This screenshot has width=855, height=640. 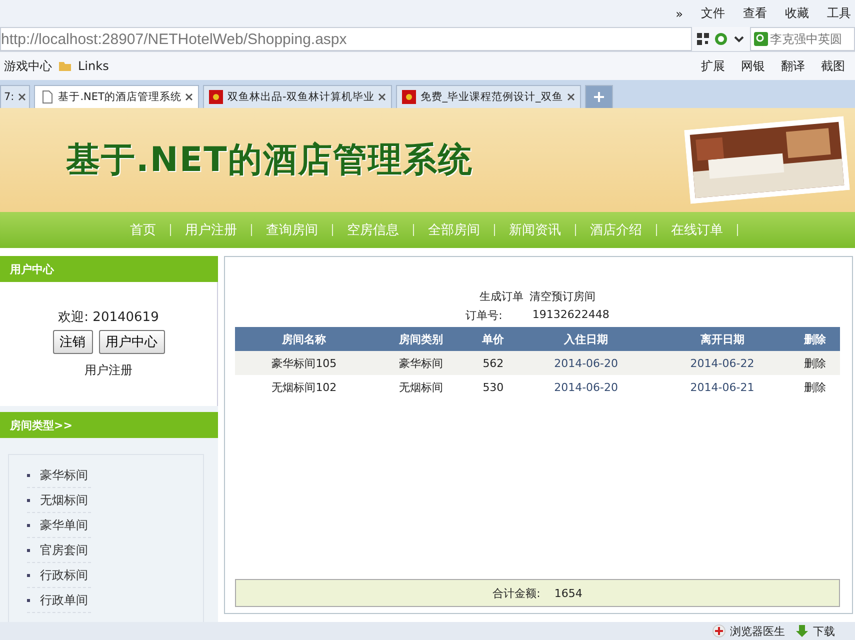 What do you see at coordinates (108, 370) in the screenshot?
I see `register-link: 用户注册` at bounding box center [108, 370].